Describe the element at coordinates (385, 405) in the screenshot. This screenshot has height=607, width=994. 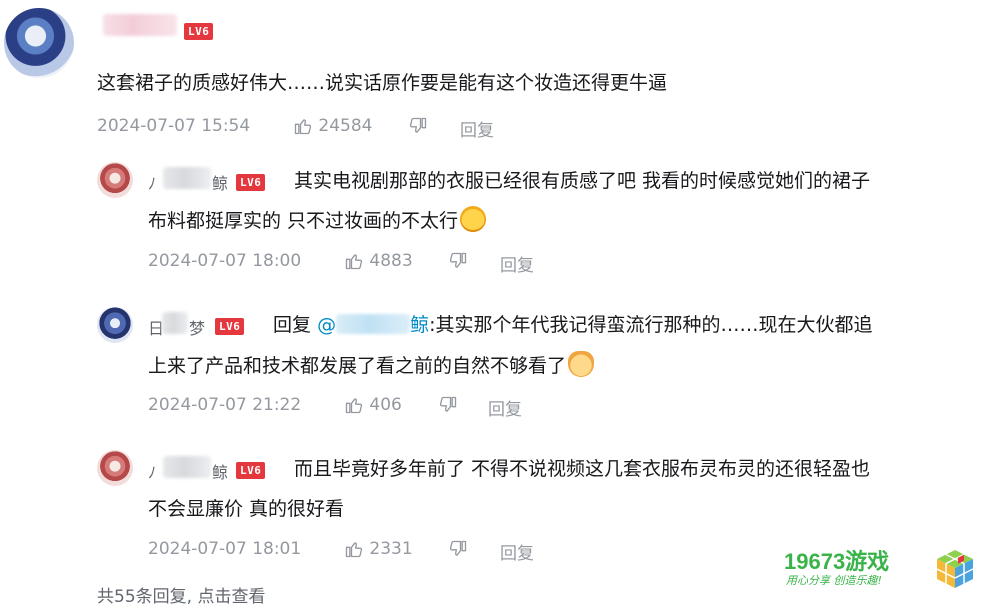
I see `like-count: 406` at that location.